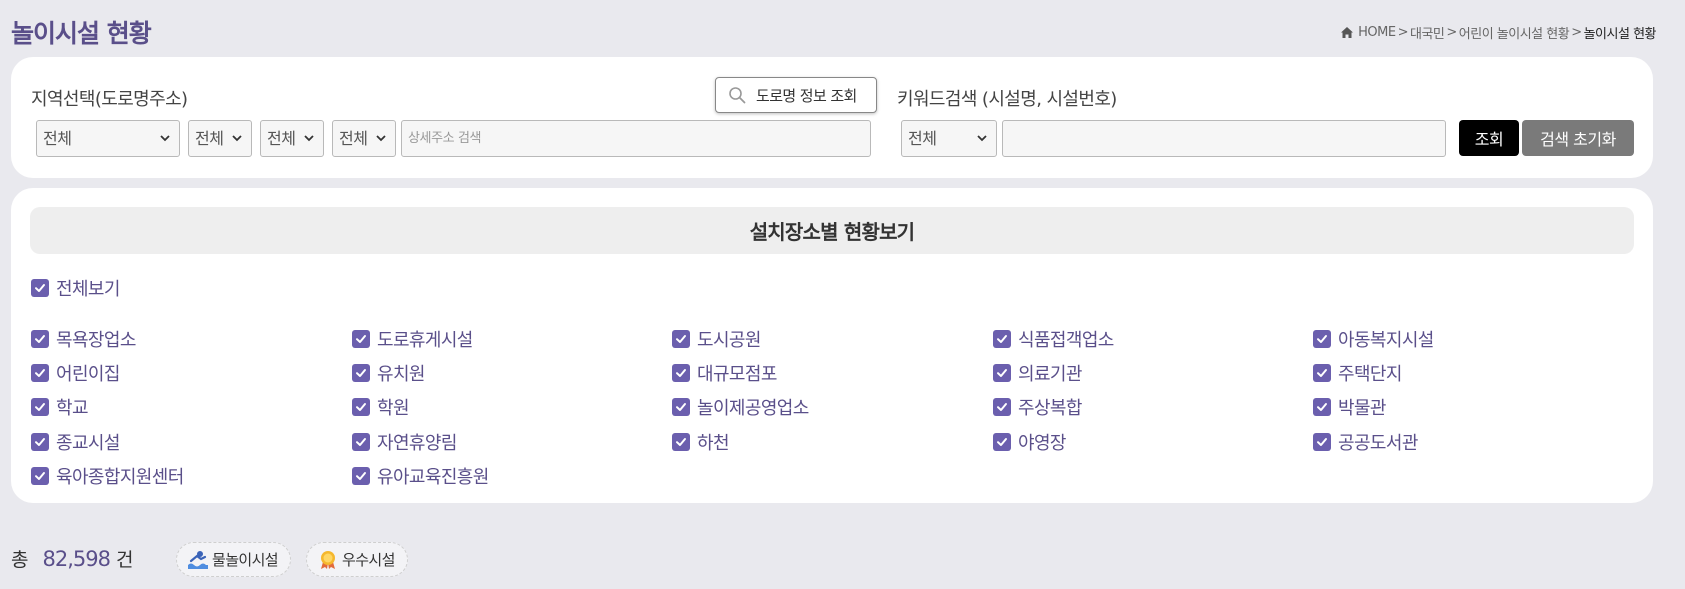 The width and height of the screenshot is (1685, 589). Describe the element at coordinates (1050, 408) in the screenshot. I see `location-option-label: 주상복합` at that location.